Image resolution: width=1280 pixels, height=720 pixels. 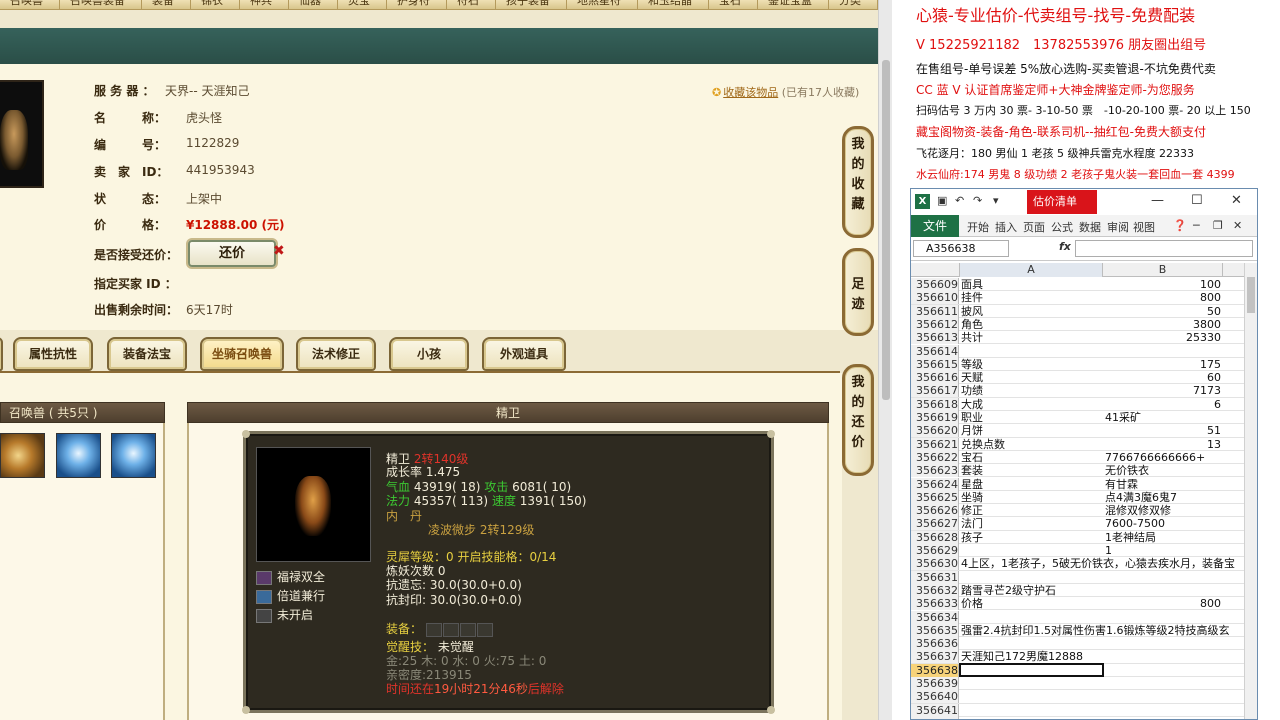 What do you see at coordinates (1032, 656) in the screenshot?
I see `cell-a: 天涯知己172男魔12888` at bounding box center [1032, 656].